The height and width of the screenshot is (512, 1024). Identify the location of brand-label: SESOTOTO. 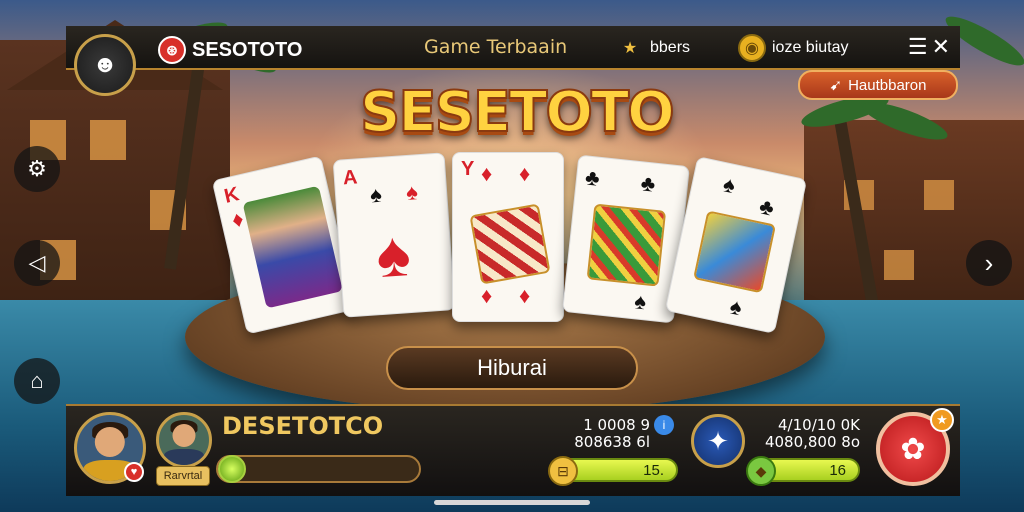
(247, 49).